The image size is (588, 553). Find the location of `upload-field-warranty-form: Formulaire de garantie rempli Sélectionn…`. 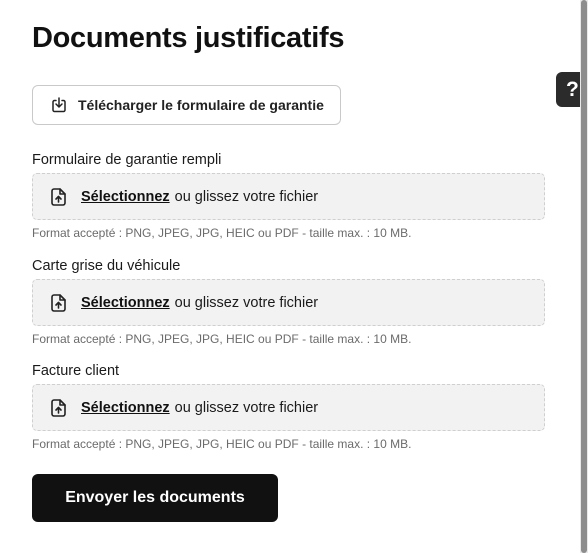

upload-field-warranty-form: Formulaire de garantie rempli Sélectionn… is located at coordinates (288, 195).